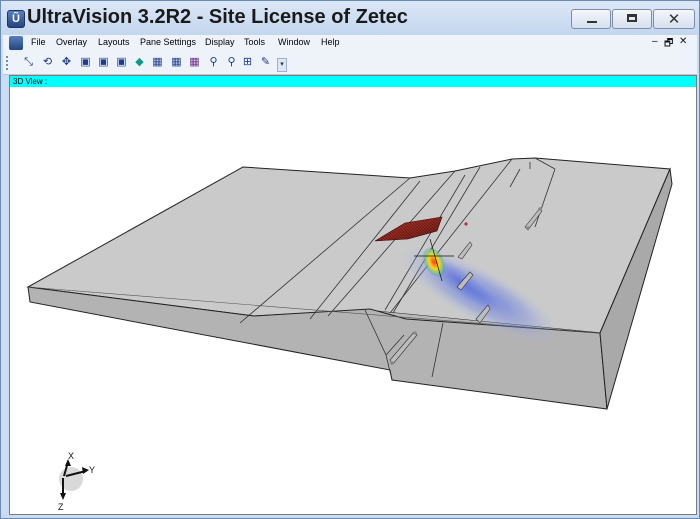  Describe the element at coordinates (71, 456) in the screenshot. I see `axis-x-label: X` at that location.